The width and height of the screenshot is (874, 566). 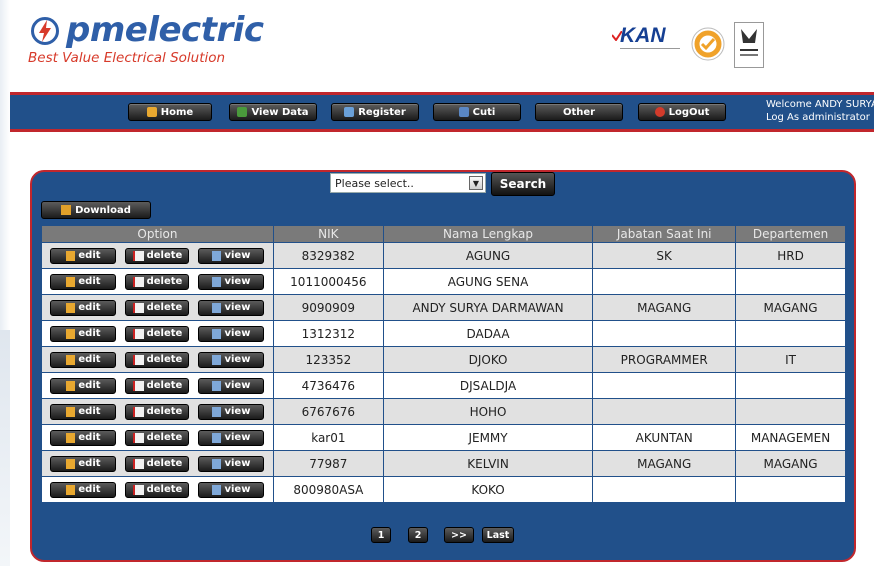 What do you see at coordinates (328, 234) in the screenshot?
I see `header-nik: NIK` at bounding box center [328, 234].